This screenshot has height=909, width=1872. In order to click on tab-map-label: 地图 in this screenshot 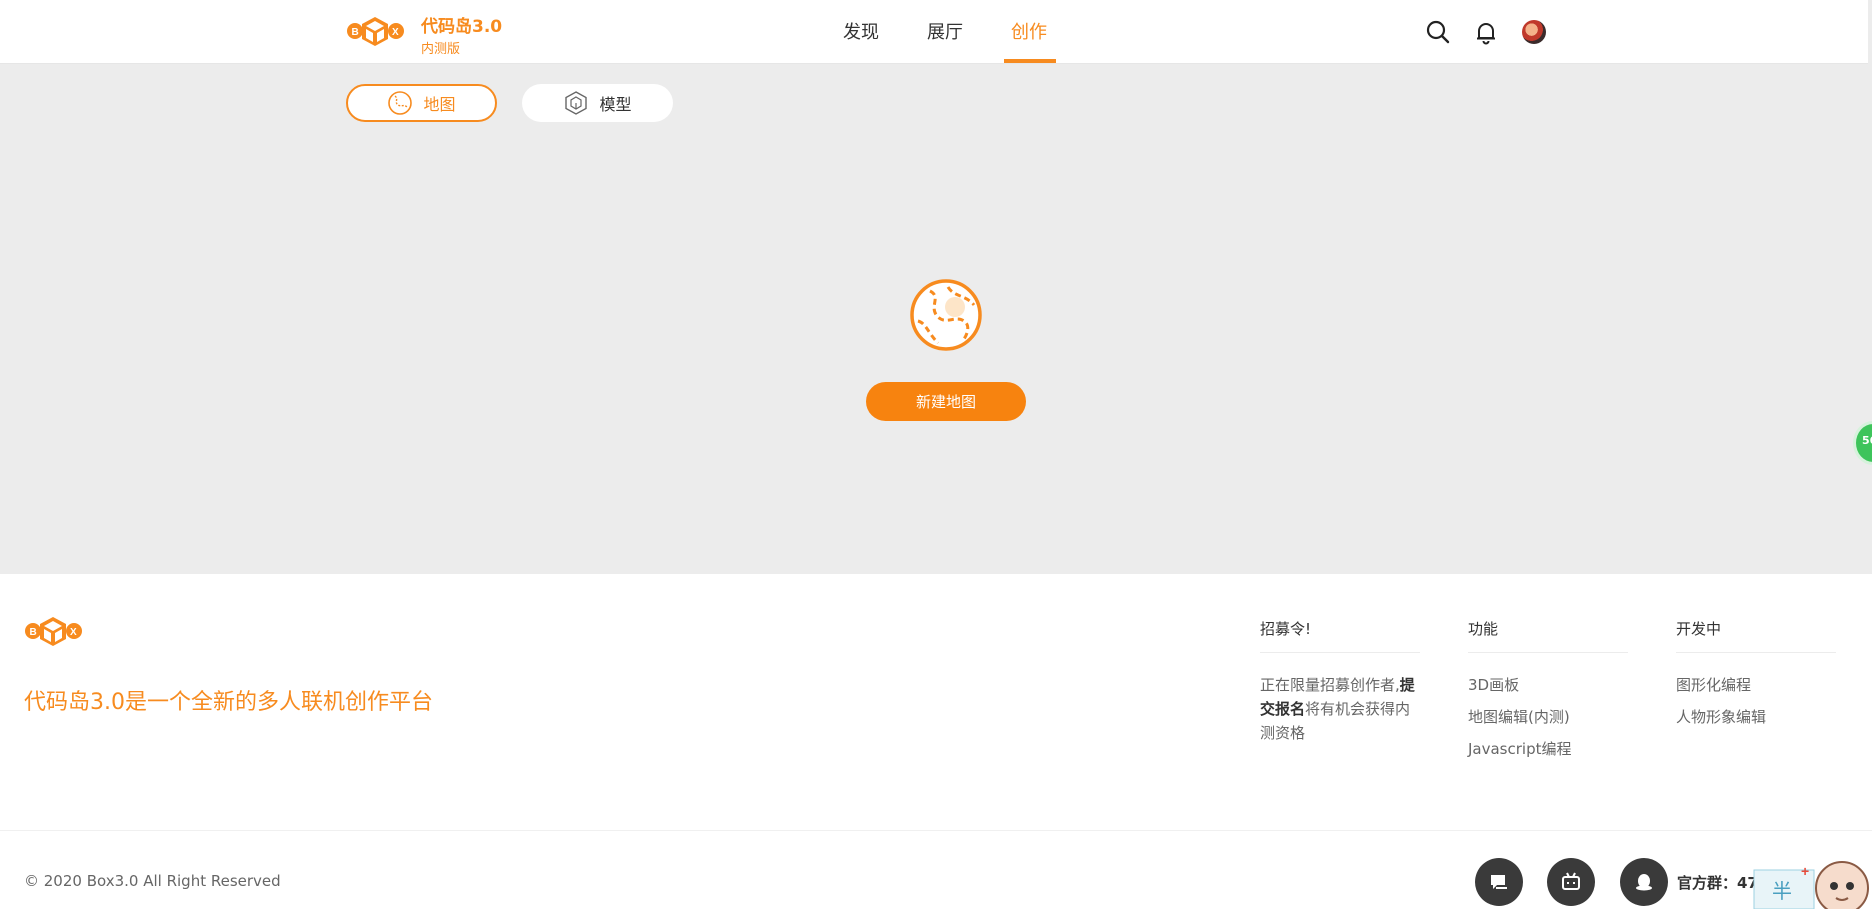, I will do `click(439, 104)`.